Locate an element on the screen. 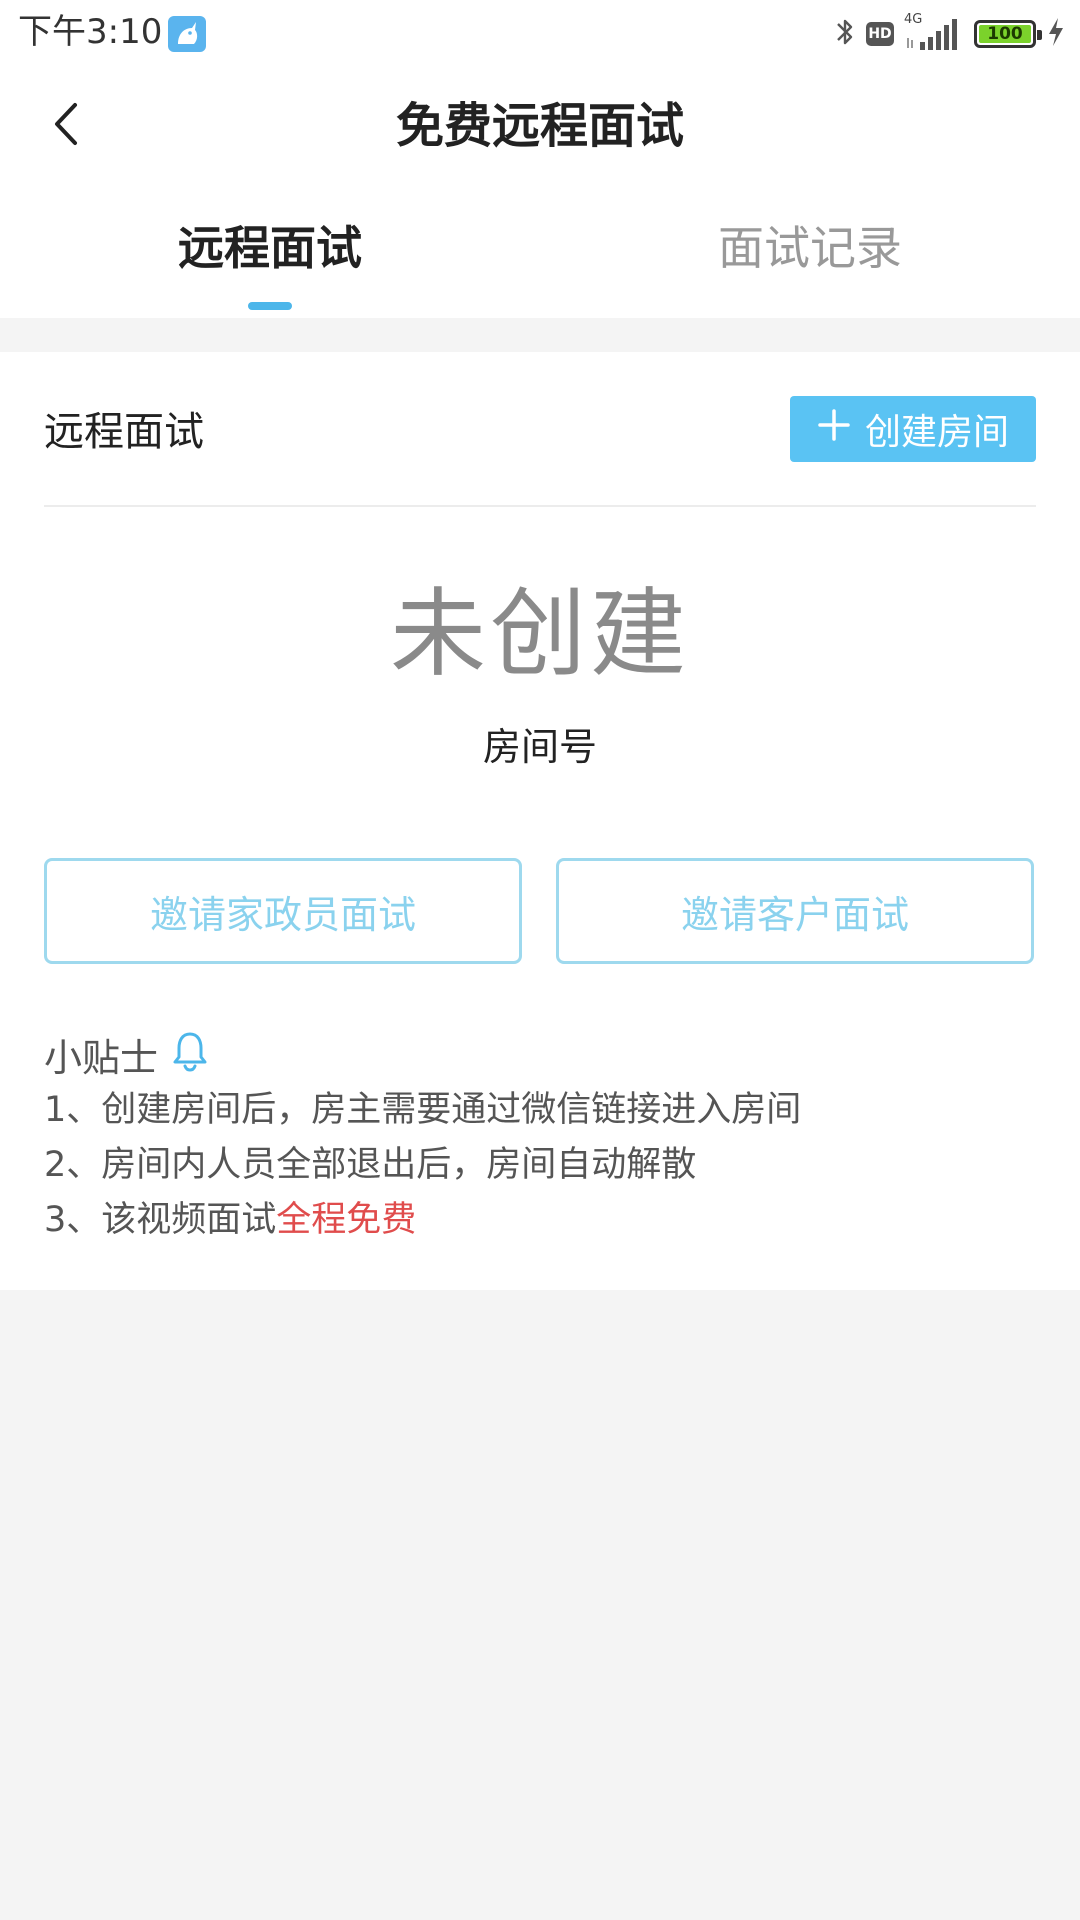 The height and width of the screenshot is (1920, 1080). status-icons: HD 4G 100 is located at coordinates (950, 34).